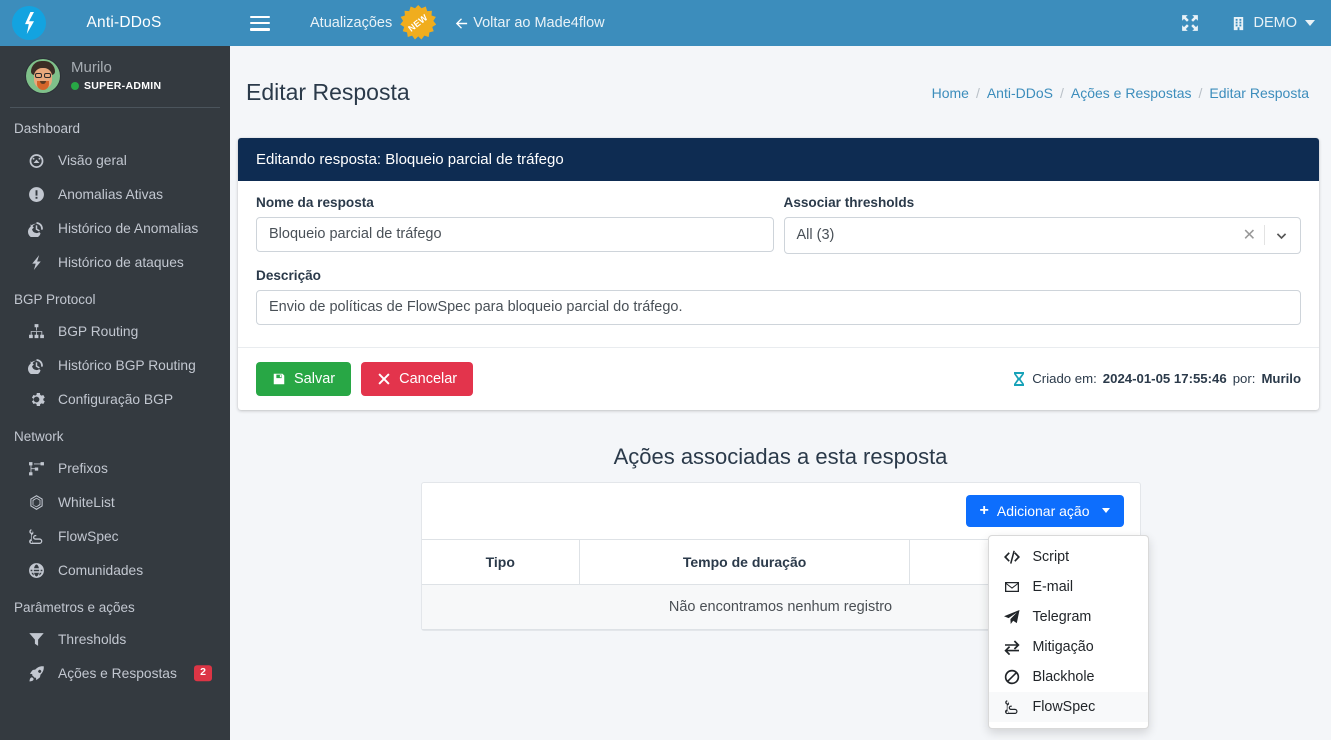 The width and height of the screenshot is (1331, 740). I want to click on dropdown-item-label: Telegram, so click(1062, 616).